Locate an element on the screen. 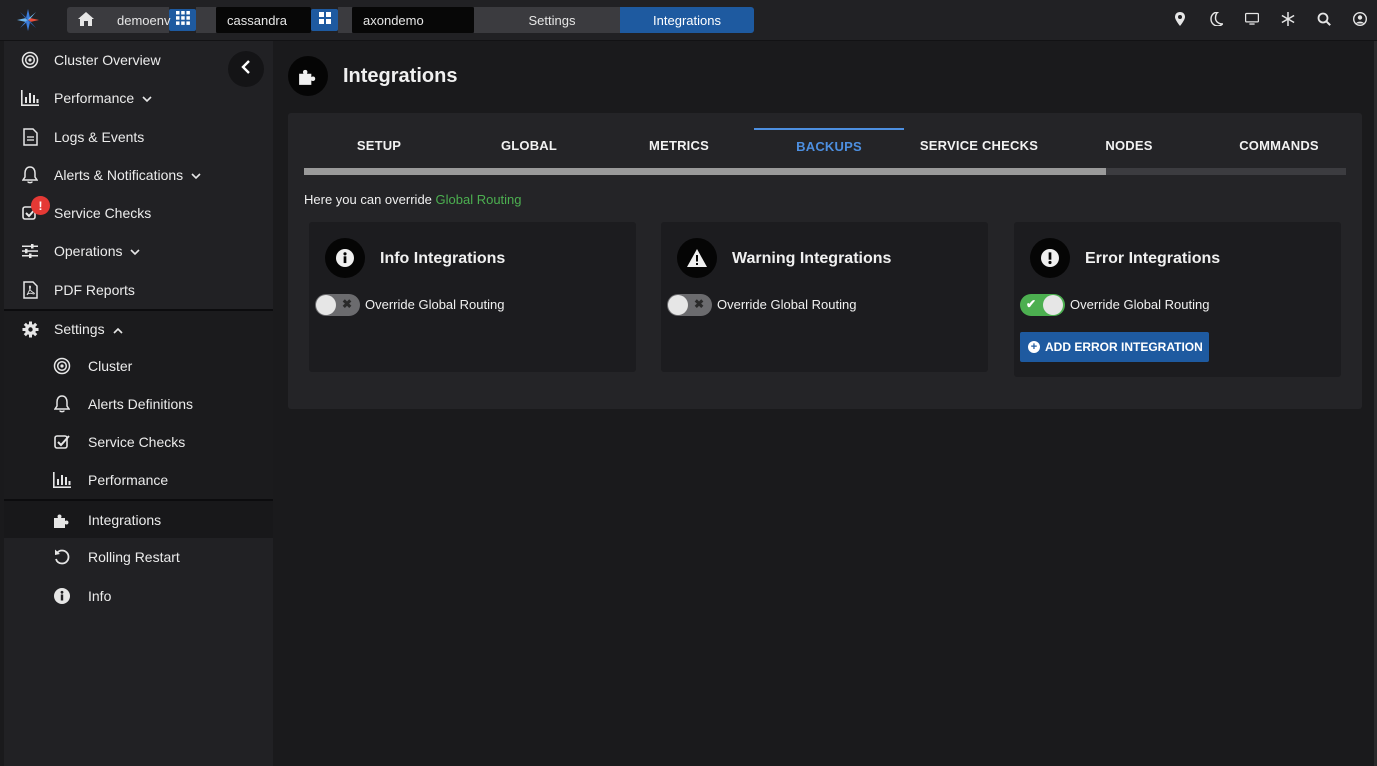 The image size is (1377, 766). sidebar-item-label: Logs & Events is located at coordinates (99, 137).